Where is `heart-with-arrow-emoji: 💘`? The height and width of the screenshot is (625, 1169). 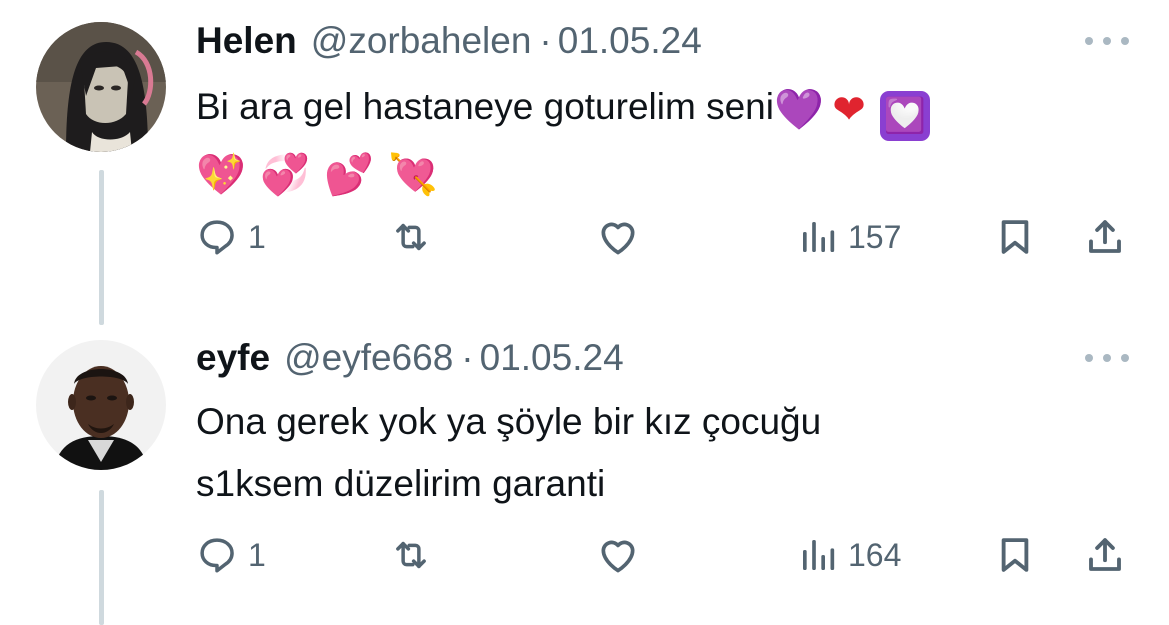
heart-with-arrow-emoji: 💘 is located at coordinates (413, 175).